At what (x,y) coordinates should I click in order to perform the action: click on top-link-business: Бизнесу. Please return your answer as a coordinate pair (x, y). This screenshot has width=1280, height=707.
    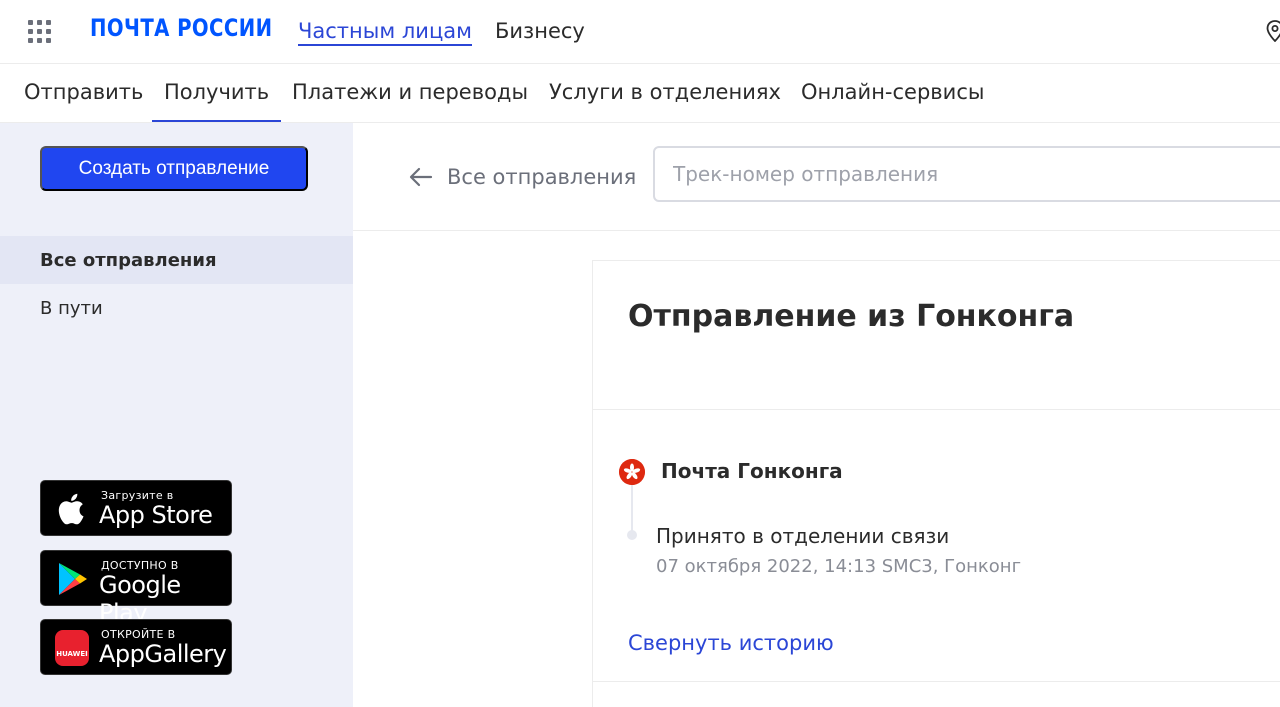
    Looking at the image, I should click on (540, 31).